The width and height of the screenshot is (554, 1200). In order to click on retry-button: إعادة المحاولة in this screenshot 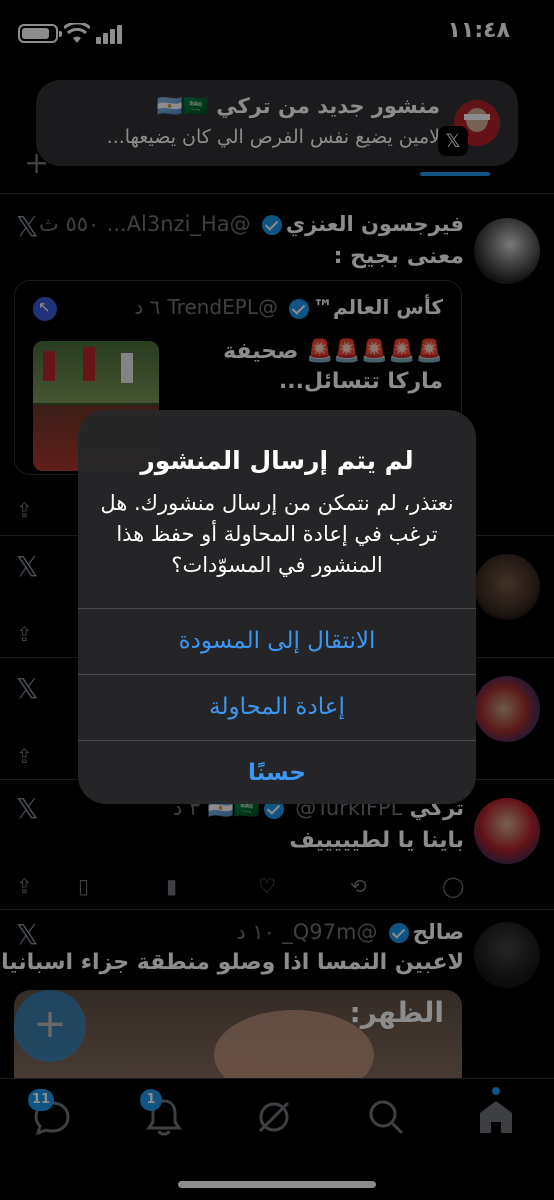, I will do `click(277, 706)`.